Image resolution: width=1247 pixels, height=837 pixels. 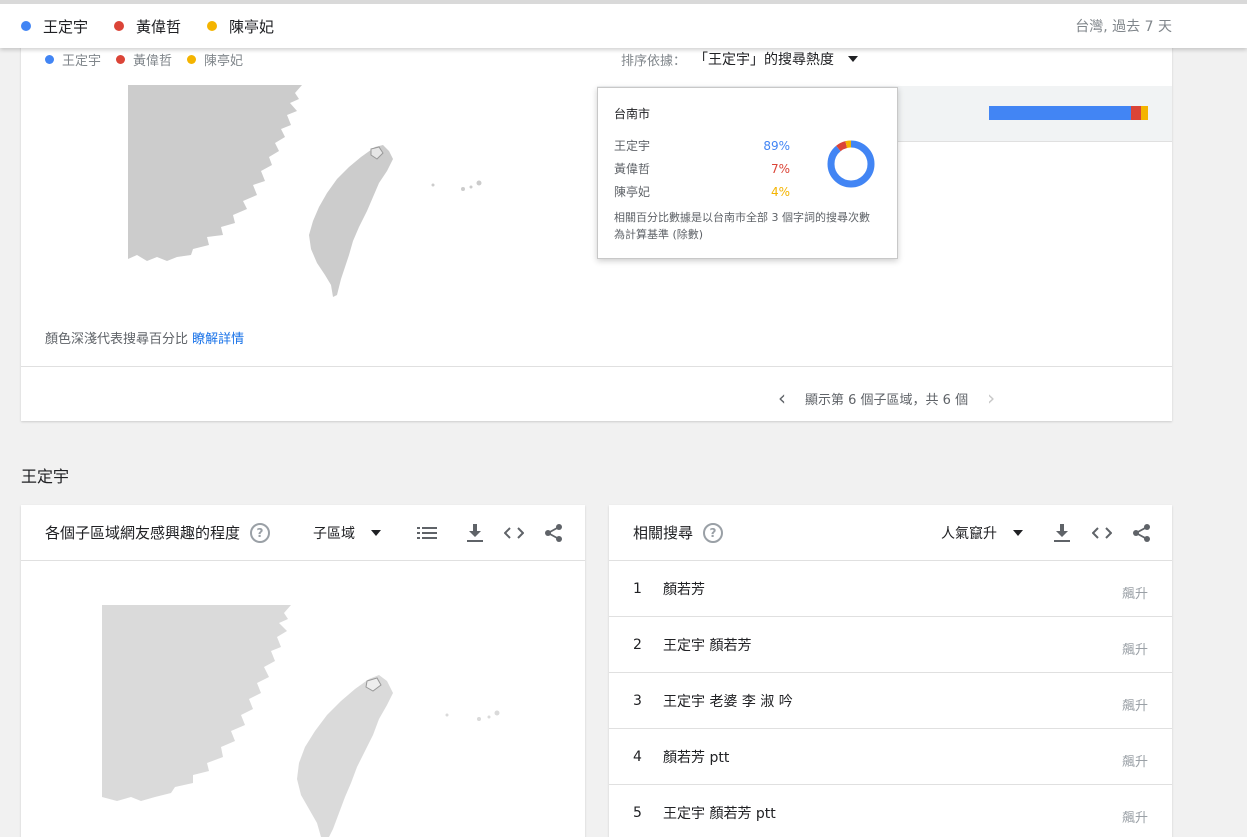 I want to click on query-text: 王定宇 顏若芳, so click(x=707, y=645).